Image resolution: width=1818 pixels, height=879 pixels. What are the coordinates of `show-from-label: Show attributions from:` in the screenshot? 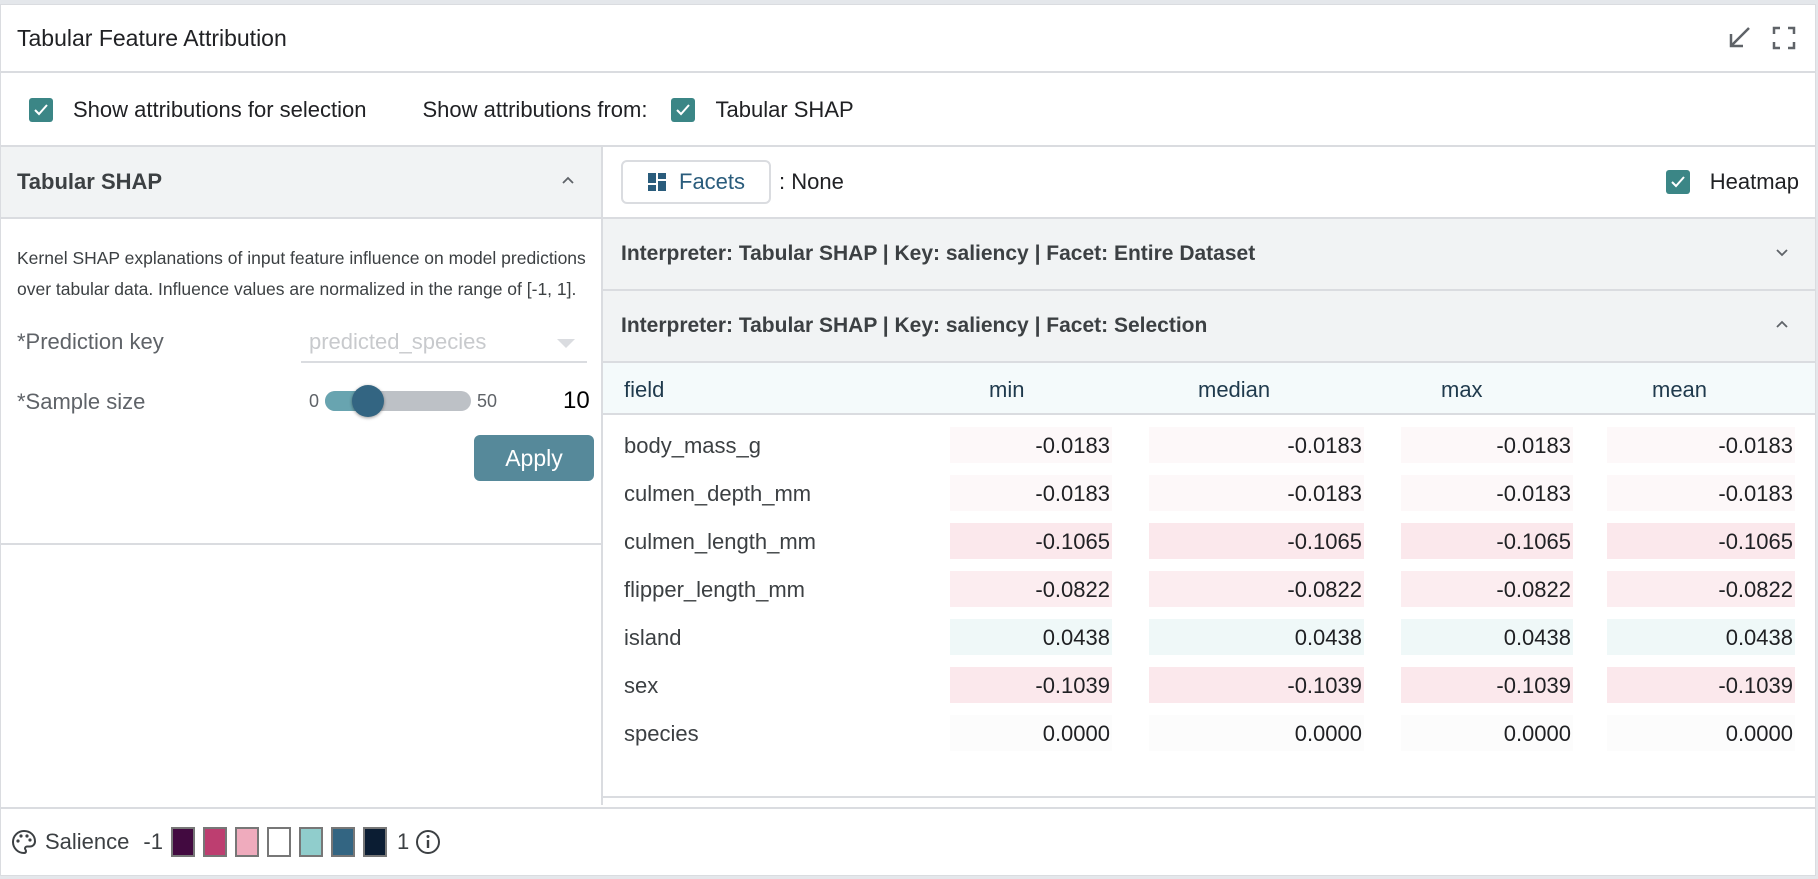 It's located at (535, 109).